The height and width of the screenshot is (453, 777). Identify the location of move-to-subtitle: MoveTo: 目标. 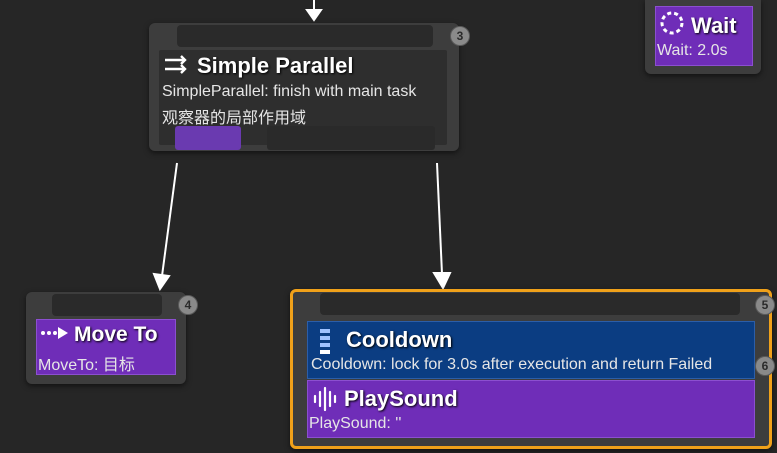
(86, 365).